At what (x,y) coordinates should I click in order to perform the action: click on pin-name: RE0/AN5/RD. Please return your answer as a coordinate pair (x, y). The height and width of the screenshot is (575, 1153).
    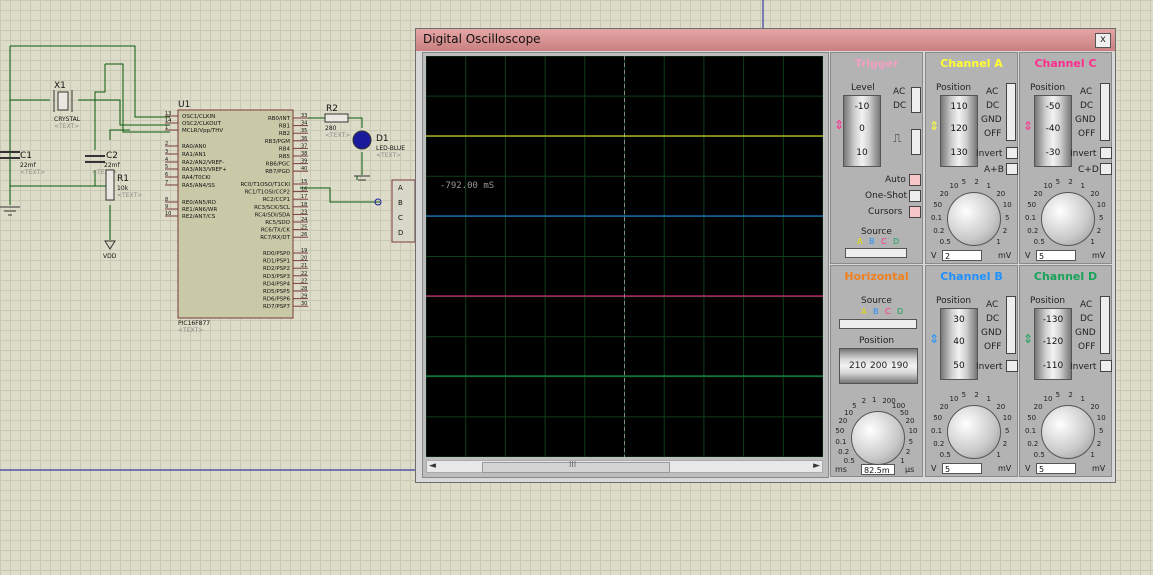
    Looking at the image, I should click on (199, 203).